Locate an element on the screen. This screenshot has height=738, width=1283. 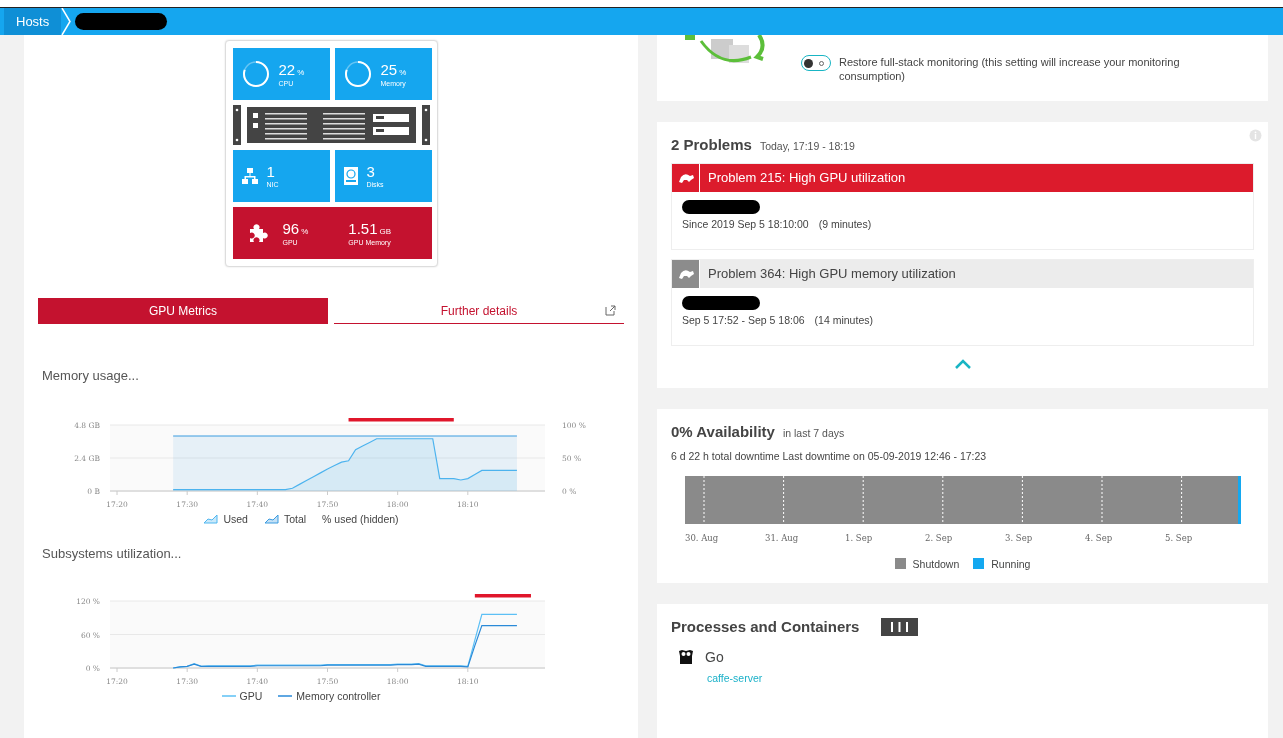
legend-label: Used is located at coordinates (235, 519).